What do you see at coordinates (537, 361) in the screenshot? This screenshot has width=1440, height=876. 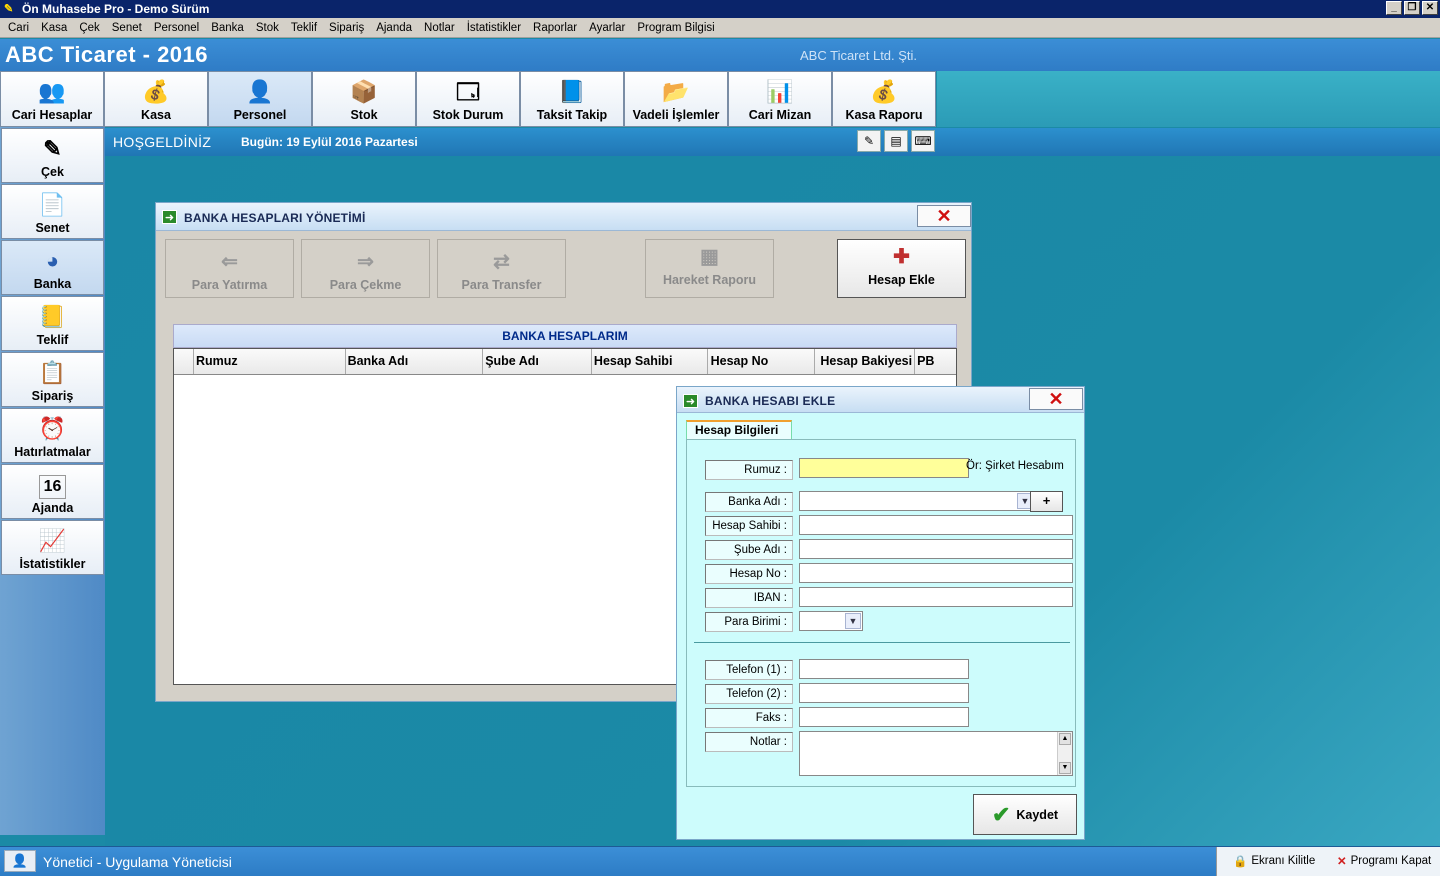 I see `column-header-sube-adi: Şube Adı` at bounding box center [537, 361].